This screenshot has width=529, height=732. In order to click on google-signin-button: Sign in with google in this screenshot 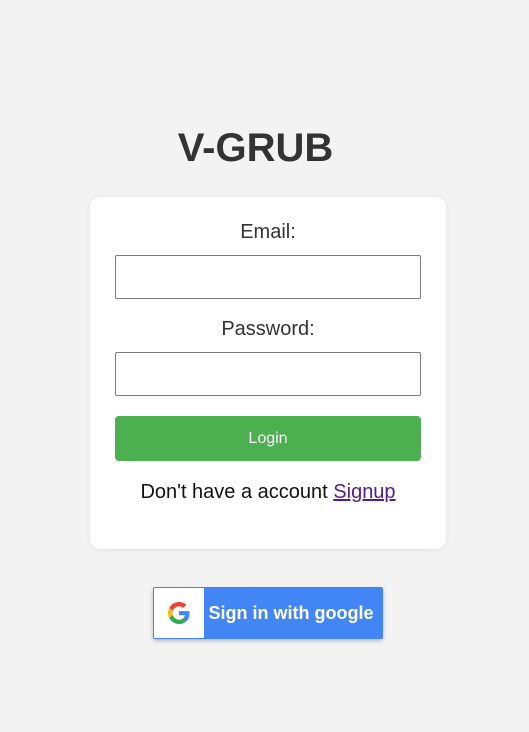, I will do `click(268, 613)`.